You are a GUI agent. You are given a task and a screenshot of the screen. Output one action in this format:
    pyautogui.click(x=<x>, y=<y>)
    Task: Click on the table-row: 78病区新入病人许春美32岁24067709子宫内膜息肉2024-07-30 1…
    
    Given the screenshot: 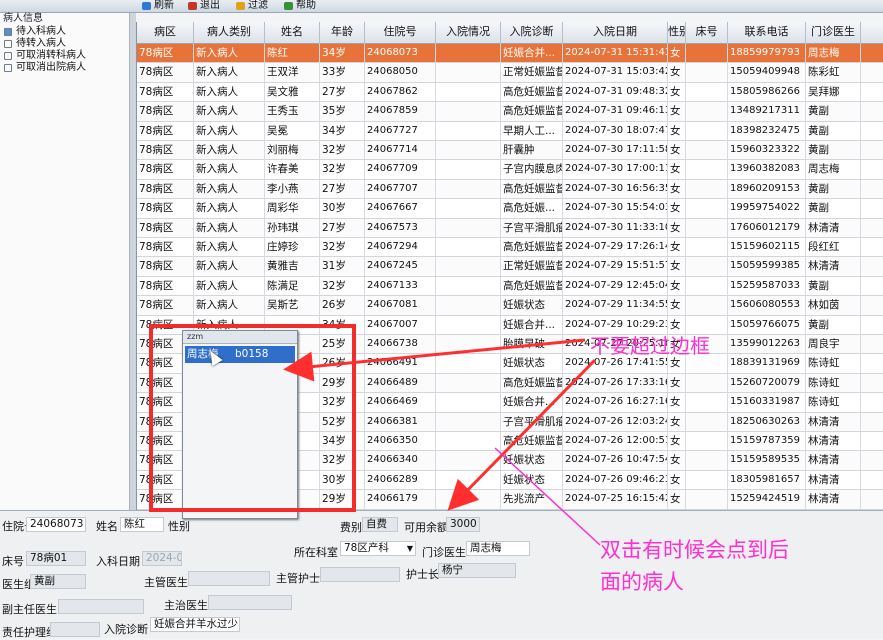 What is the action you would take?
    pyautogui.click(x=510, y=169)
    